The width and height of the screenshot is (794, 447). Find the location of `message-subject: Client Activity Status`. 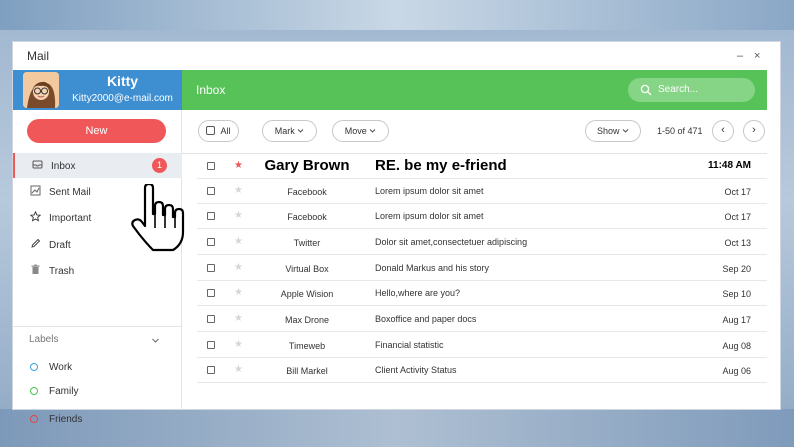

message-subject: Client Activity Status is located at coordinates (416, 370).